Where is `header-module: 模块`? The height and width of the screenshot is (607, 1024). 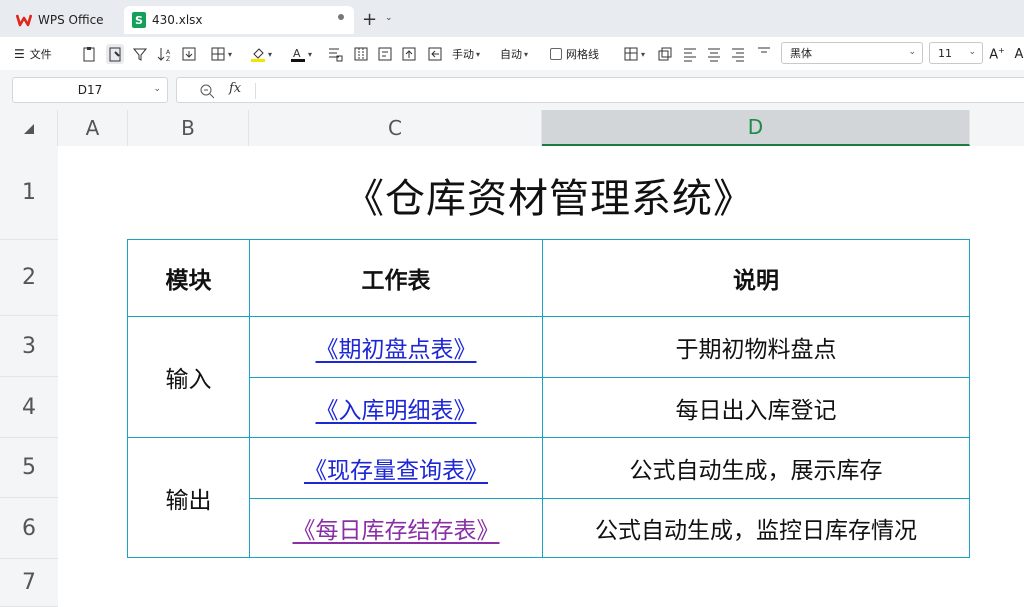 header-module: 模块 is located at coordinates (188, 278).